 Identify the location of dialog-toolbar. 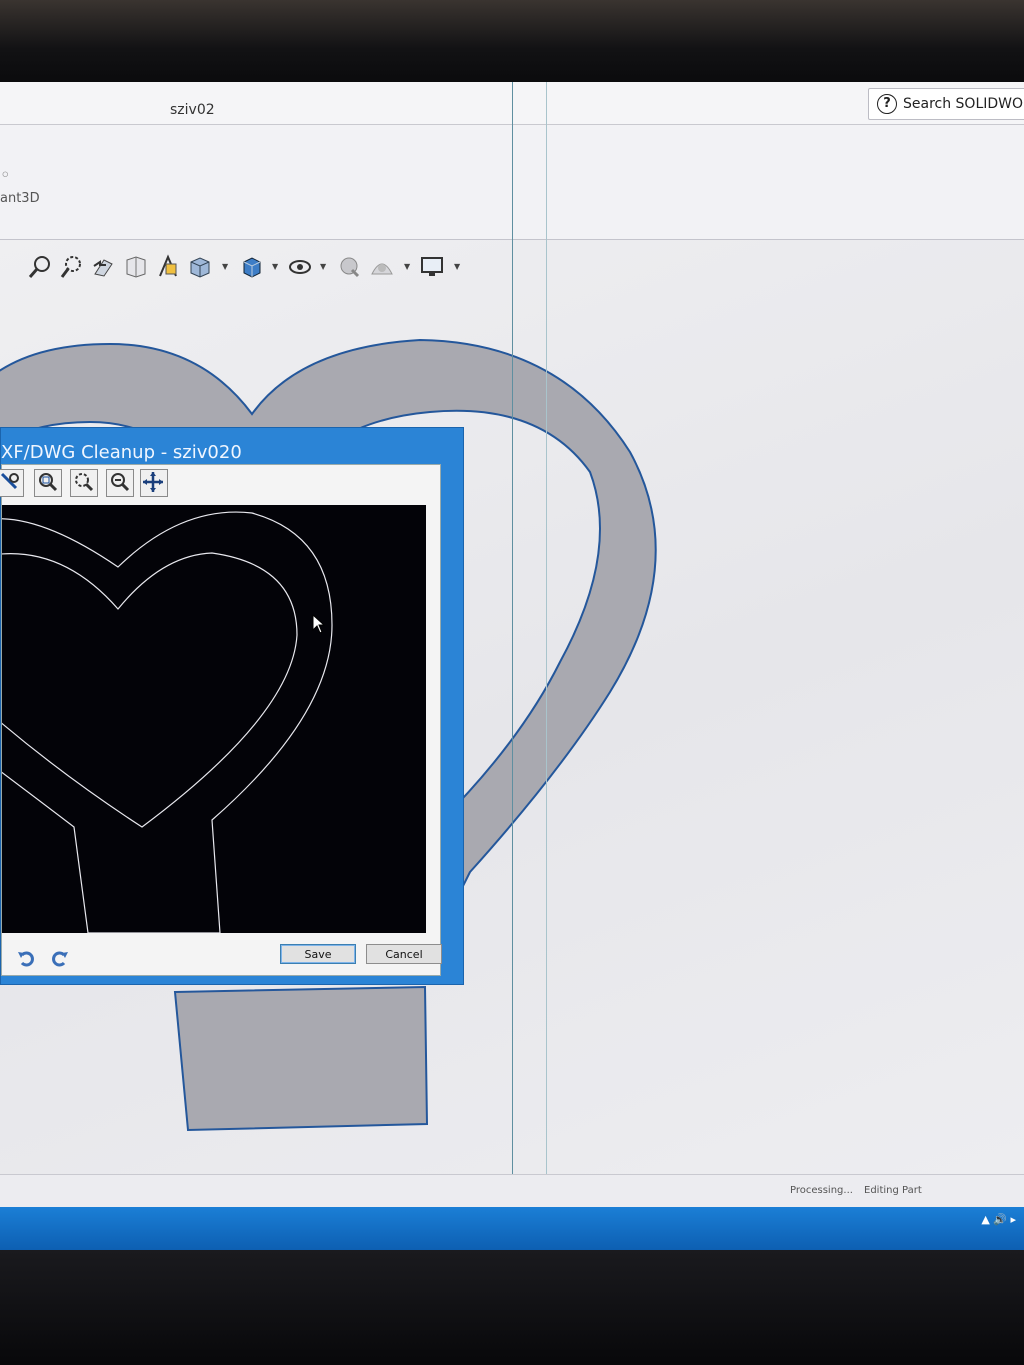
(151, 483).